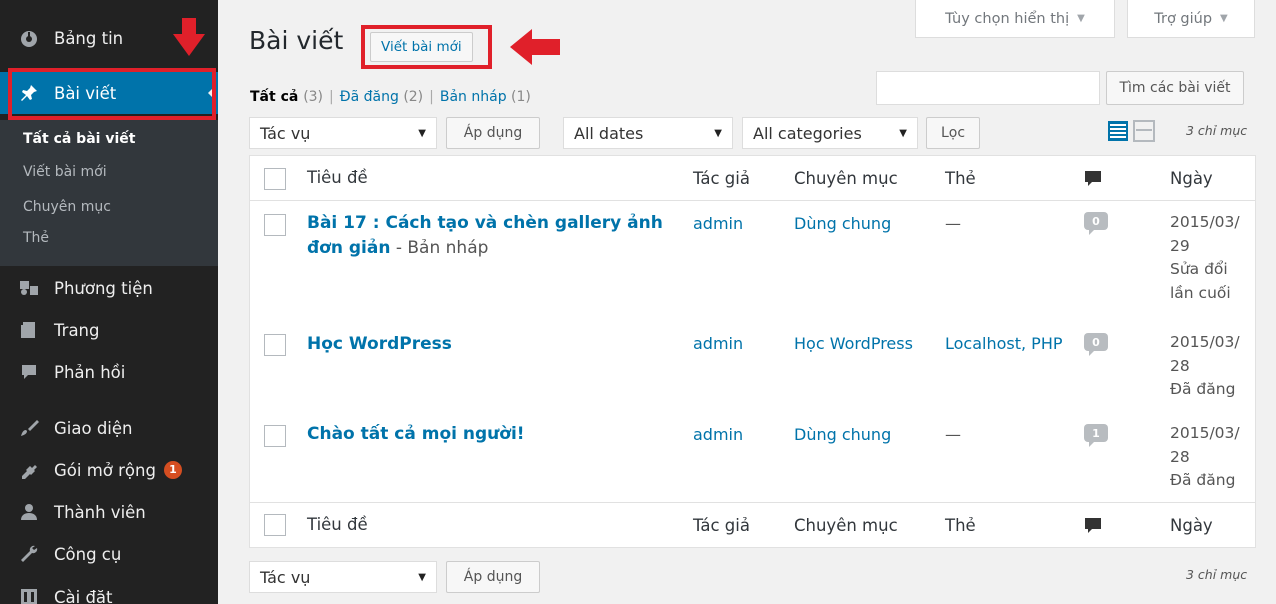 Image resolution: width=1276 pixels, height=604 pixels. Describe the element at coordinates (846, 525) in the screenshot. I see `column-category-footer: Chuyên mục` at that location.